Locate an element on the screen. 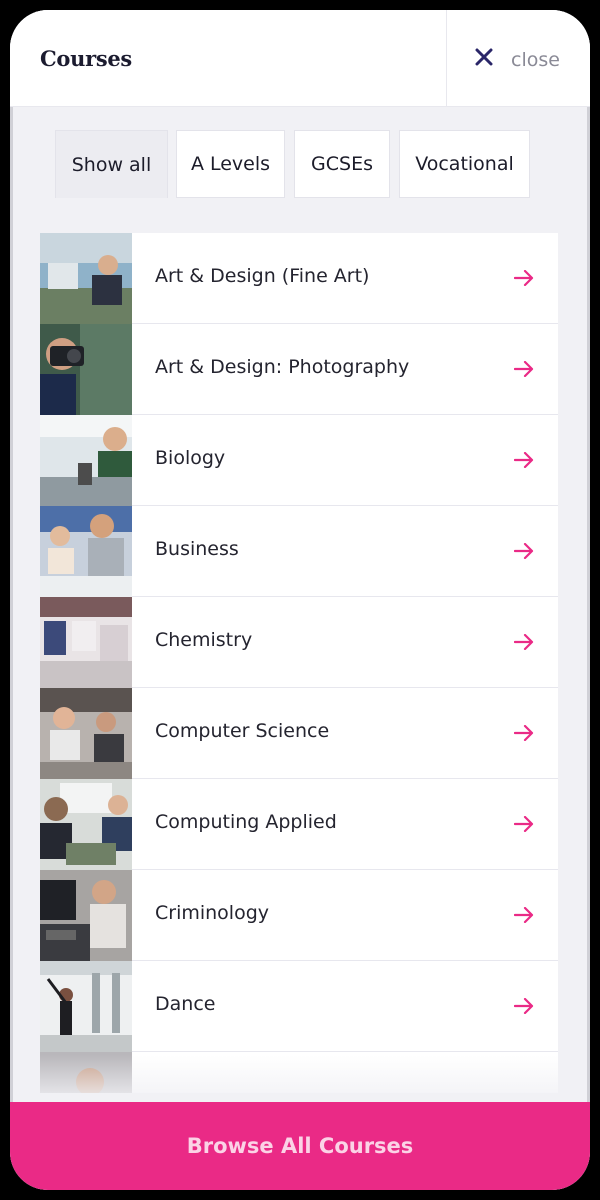  tab-show-all: Show all is located at coordinates (111, 164).